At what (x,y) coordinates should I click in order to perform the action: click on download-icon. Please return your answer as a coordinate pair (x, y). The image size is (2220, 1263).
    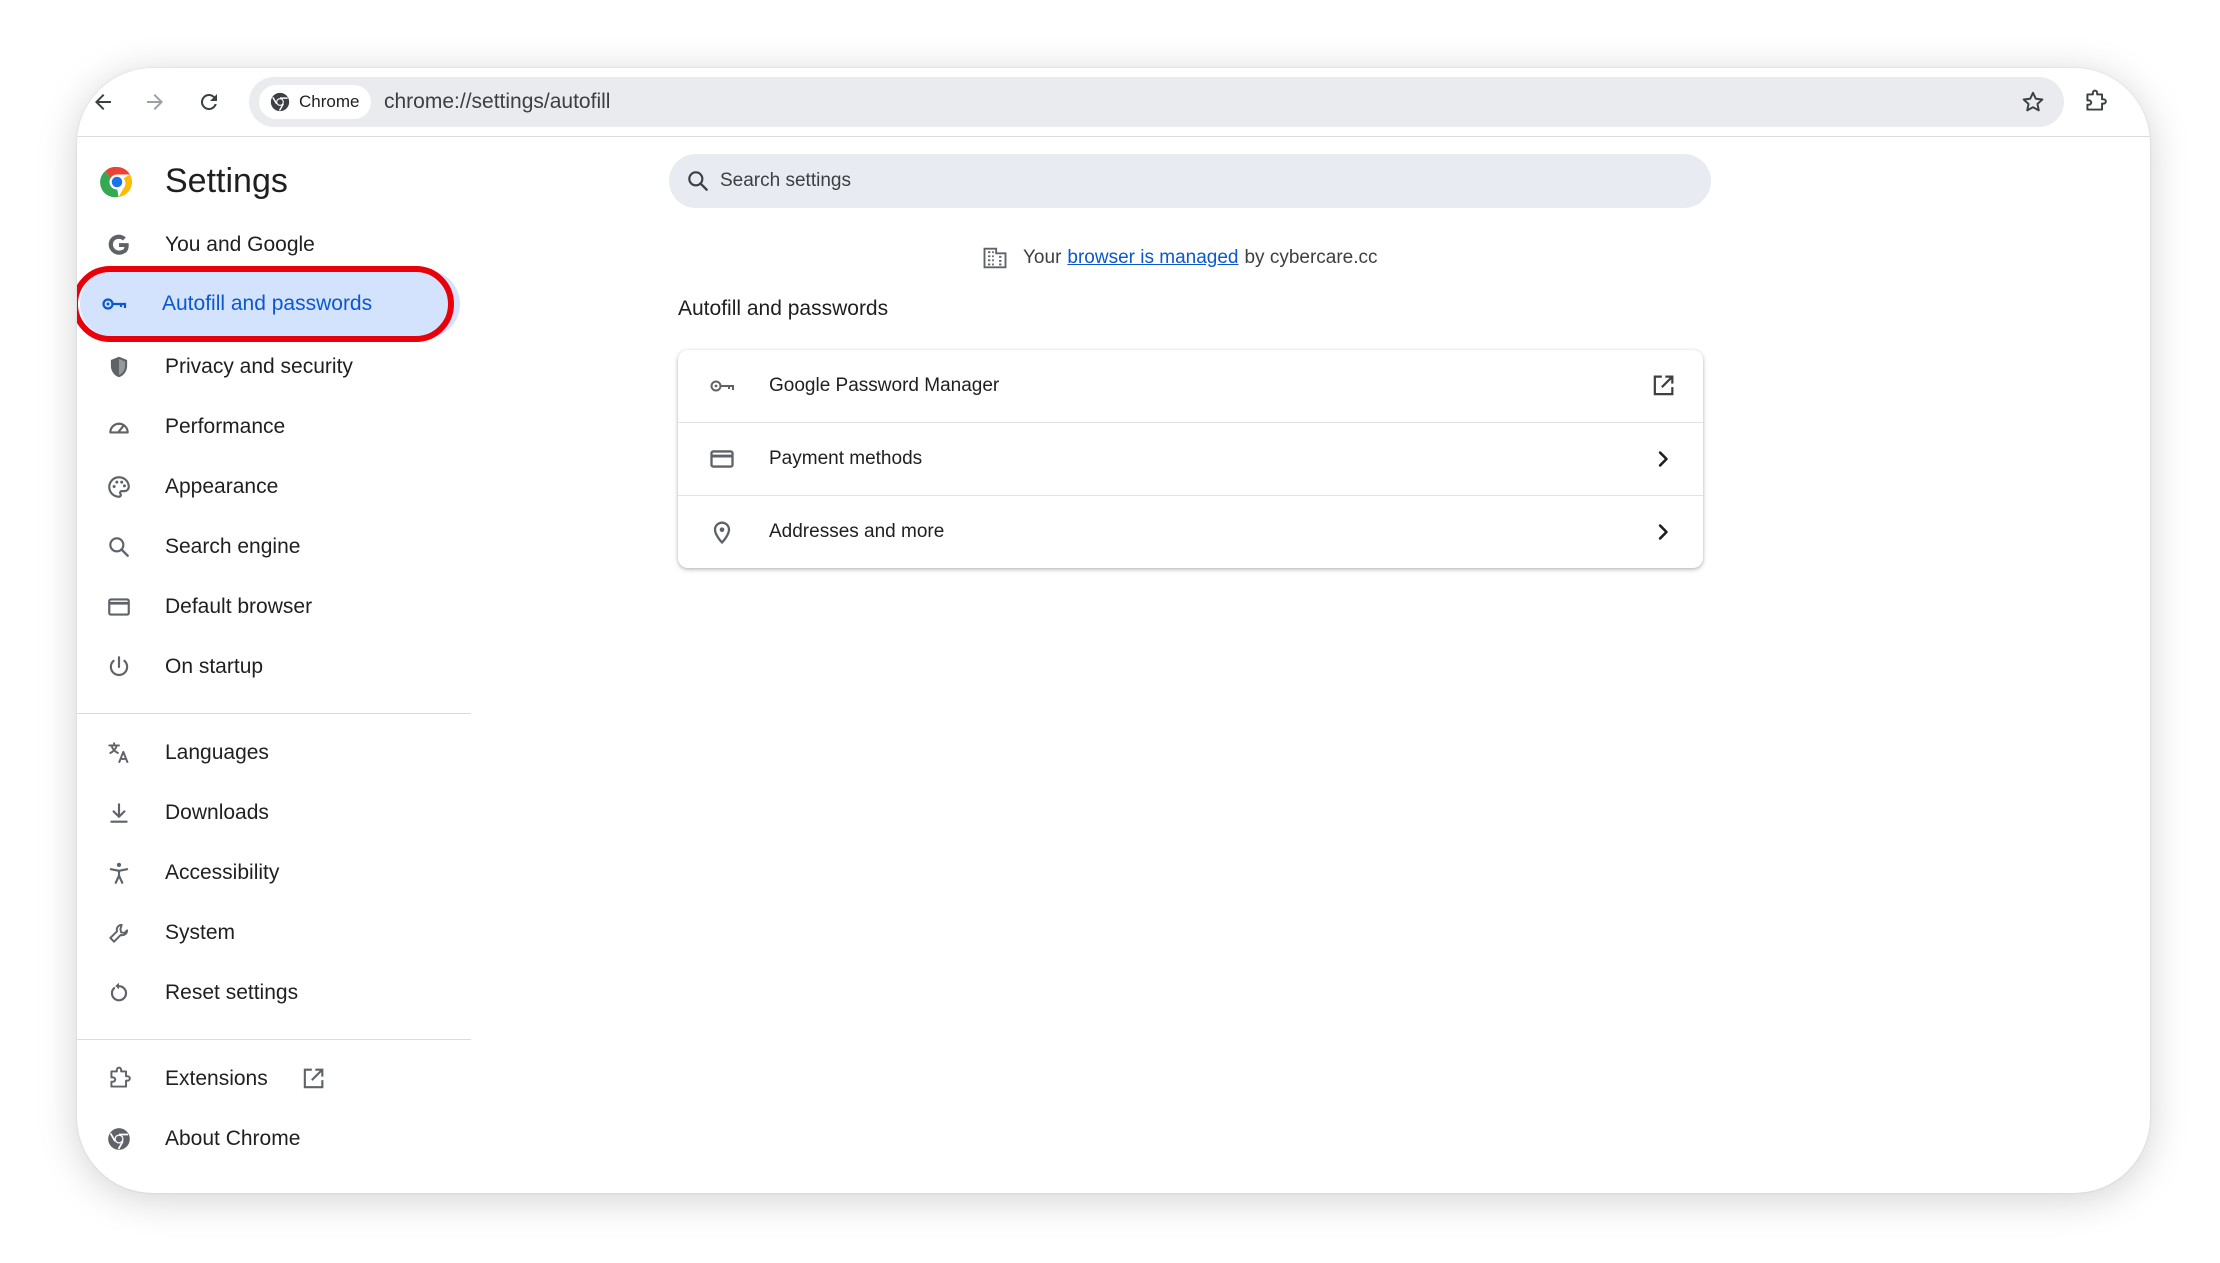
    Looking at the image, I should click on (119, 813).